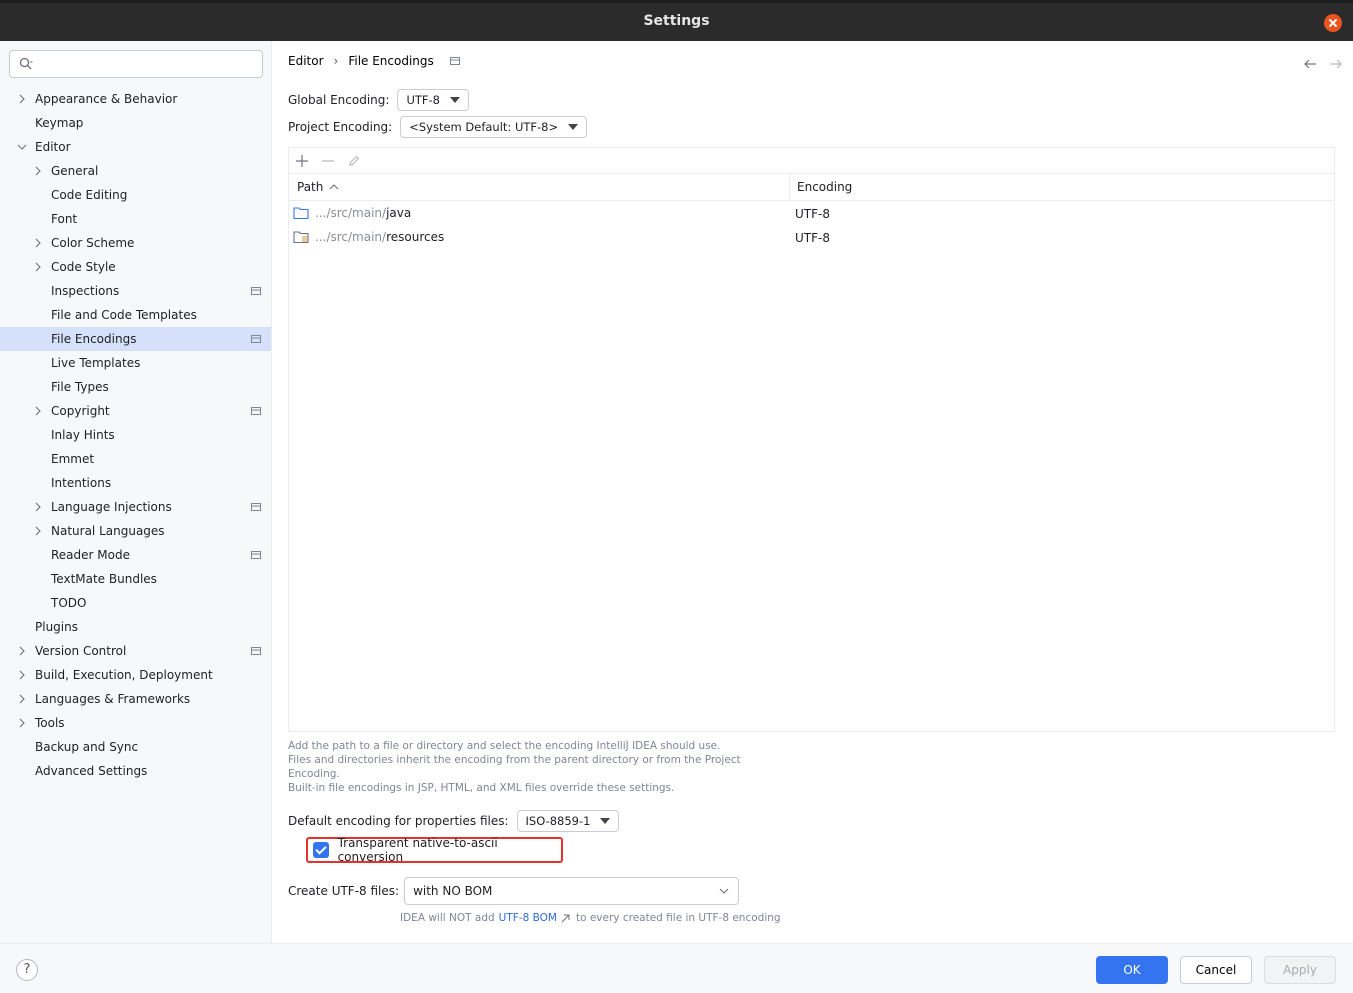 The width and height of the screenshot is (1353, 993). Describe the element at coordinates (135, 99) in the screenshot. I see `sidebar-item-appearance-behavior: Appearance & Behavior` at that location.